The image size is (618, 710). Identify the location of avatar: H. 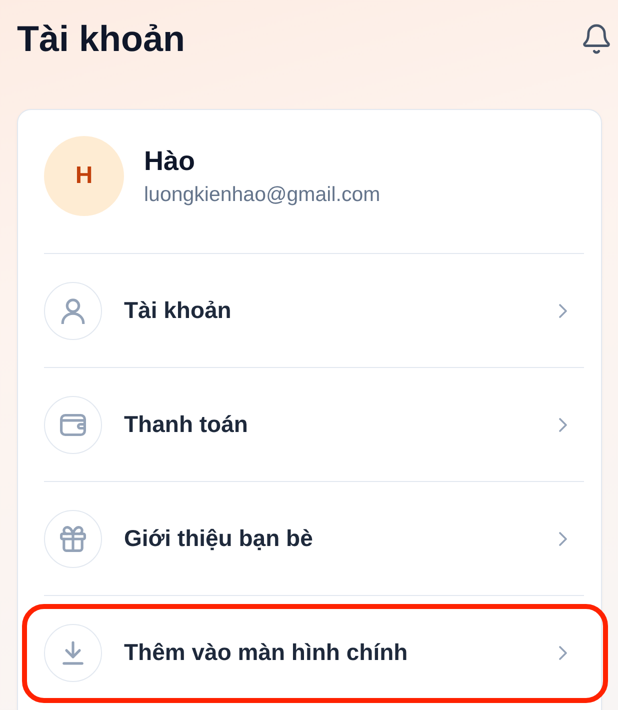
(84, 176).